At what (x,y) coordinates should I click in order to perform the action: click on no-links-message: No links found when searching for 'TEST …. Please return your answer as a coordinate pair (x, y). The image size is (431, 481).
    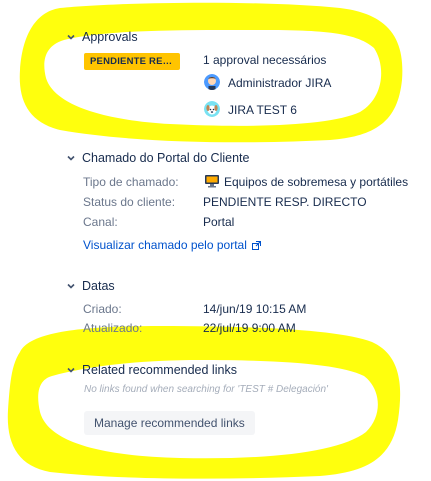
    Looking at the image, I should click on (206, 389).